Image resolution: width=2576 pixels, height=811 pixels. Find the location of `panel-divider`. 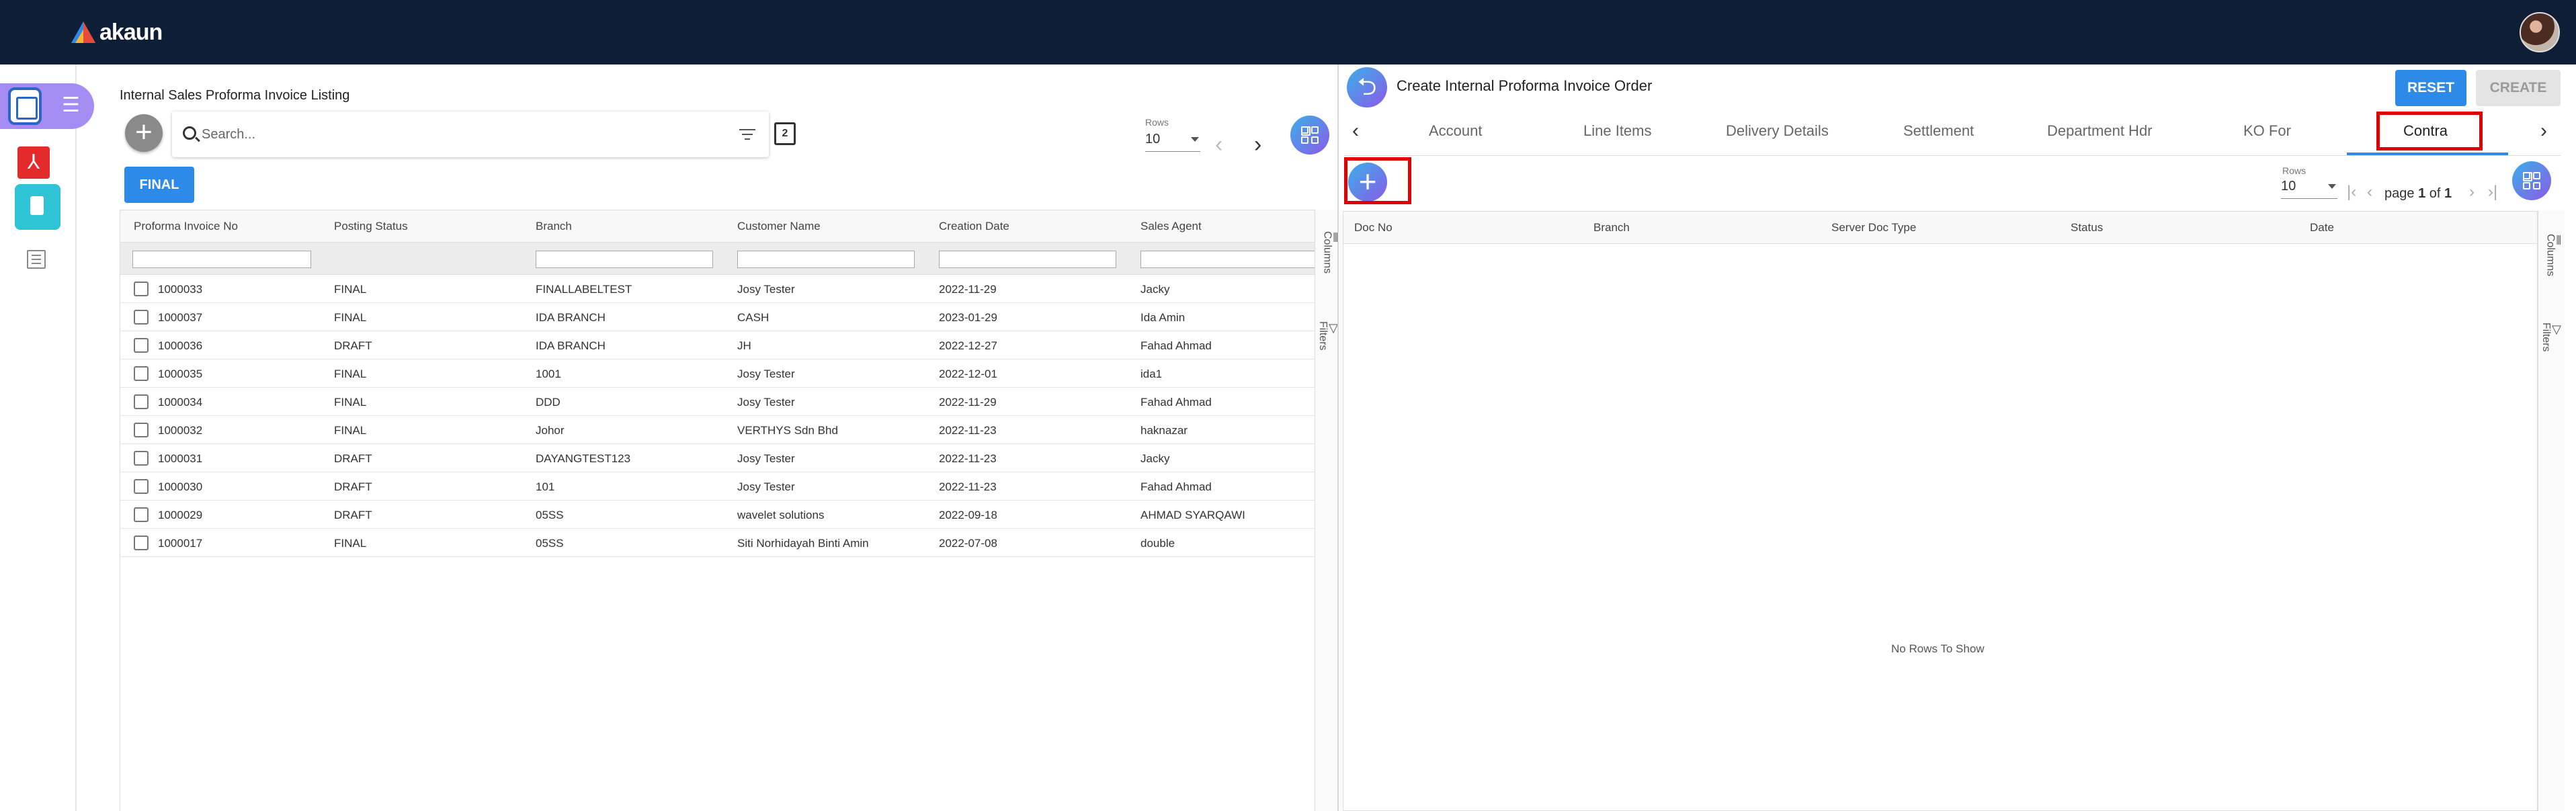

panel-divider is located at coordinates (1338, 438).